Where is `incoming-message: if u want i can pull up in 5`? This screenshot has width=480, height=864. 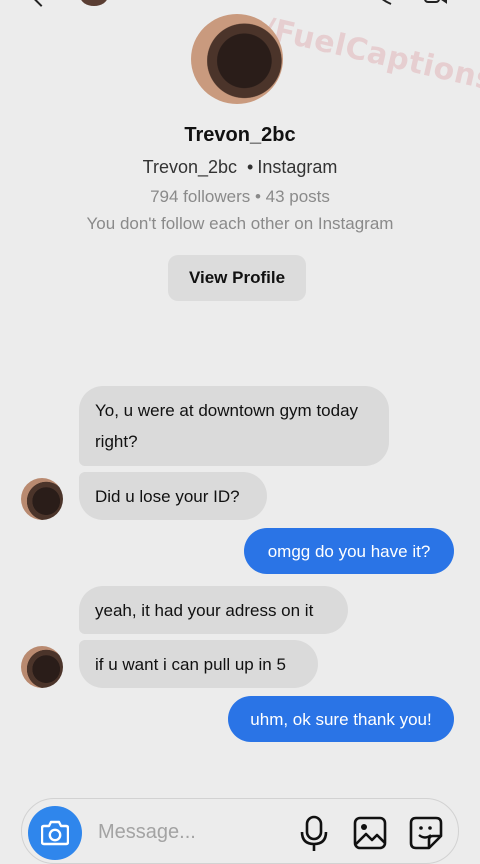 incoming-message: if u want i can pull up in 5 is located at coordinates (198, 664).